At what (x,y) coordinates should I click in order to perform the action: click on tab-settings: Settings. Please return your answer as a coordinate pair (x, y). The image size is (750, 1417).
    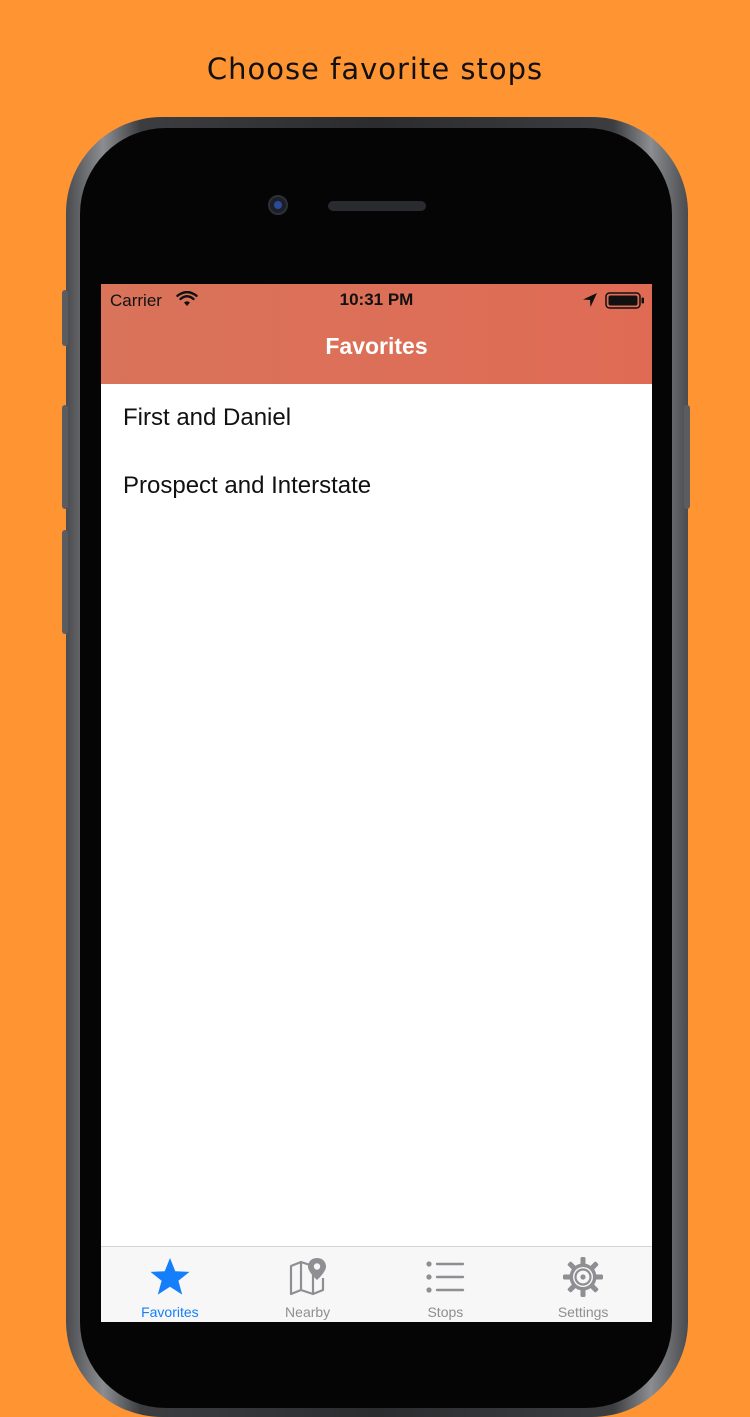
    Looking at the image, I should click on (583, 1284).